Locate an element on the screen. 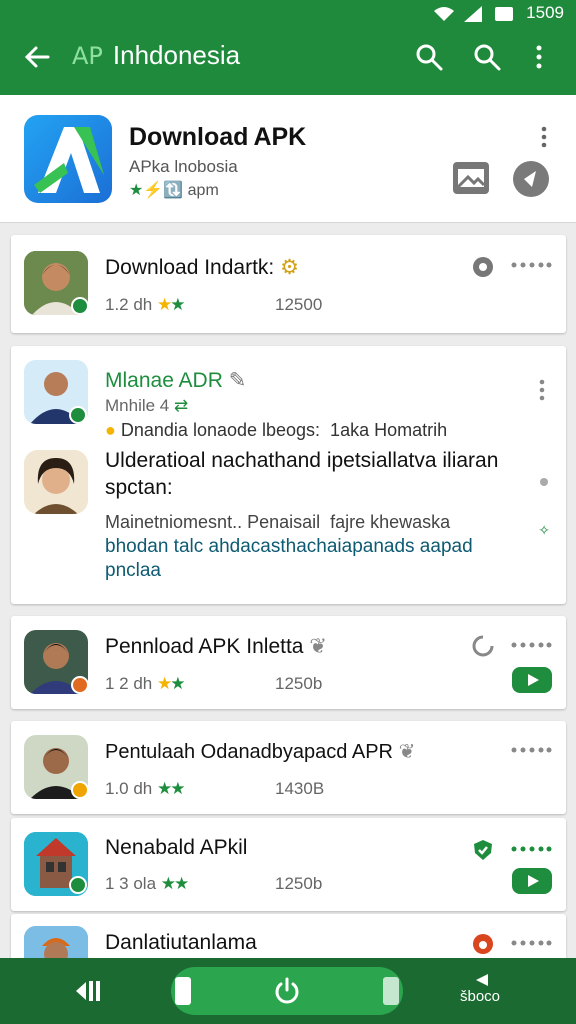 This screenshot has height=1024, width=576. app-bar-title: AP Inhdonesia is located at coordinates (156, 55).